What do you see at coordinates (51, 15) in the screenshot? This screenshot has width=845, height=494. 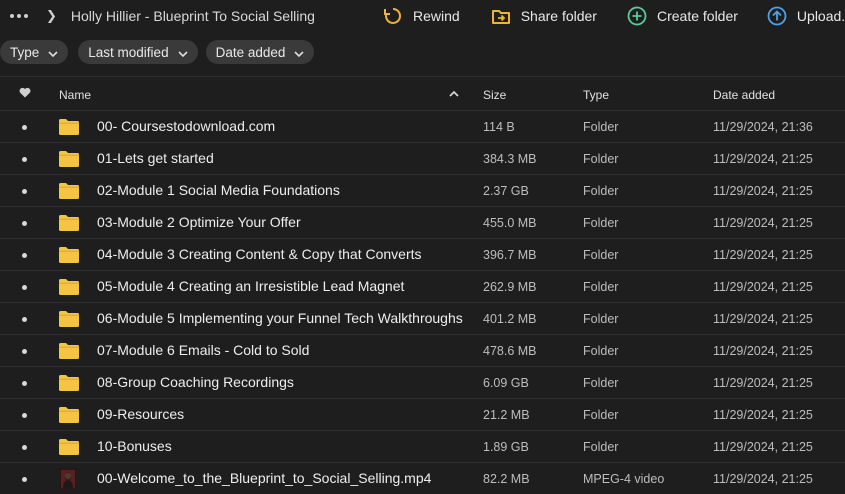 I see `chevron-right-icon: ❯` at bounding box center [51, 15].